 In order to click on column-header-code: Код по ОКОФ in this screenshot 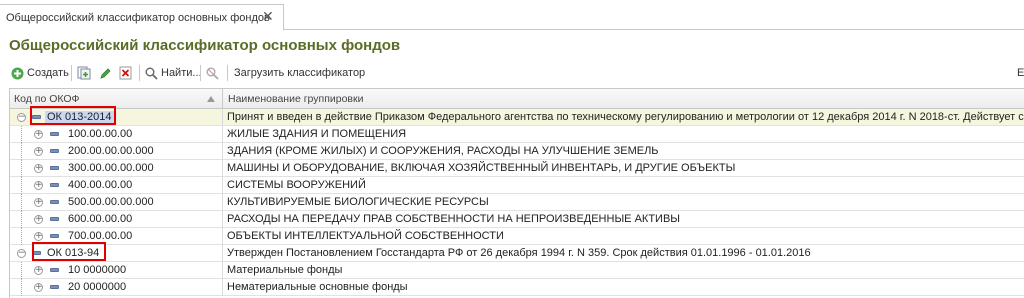, I will do `click(47, 99)`.